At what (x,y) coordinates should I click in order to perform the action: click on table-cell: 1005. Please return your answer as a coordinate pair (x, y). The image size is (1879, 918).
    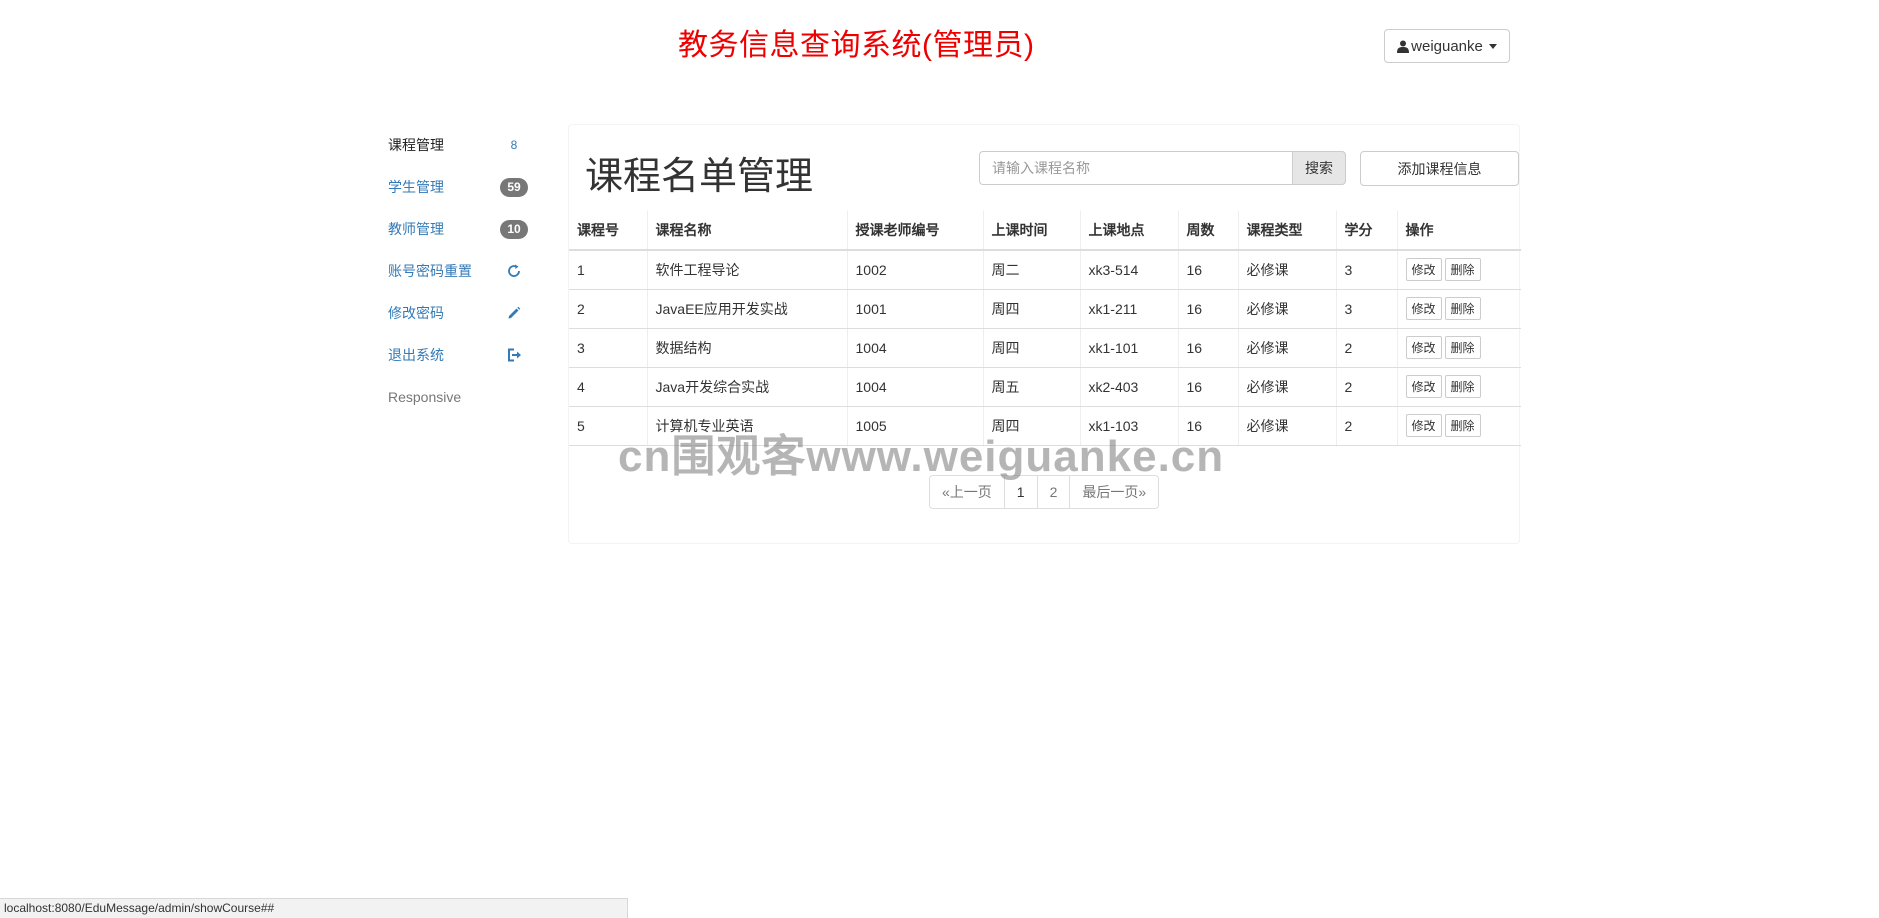
    Looking at the image, I should click on (914, 426).